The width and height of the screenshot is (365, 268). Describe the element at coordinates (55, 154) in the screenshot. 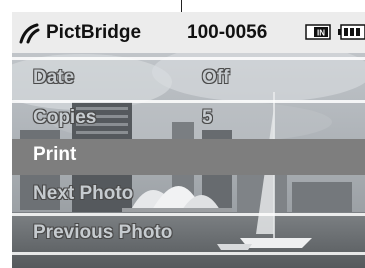

I see `menu-item-label: Print` at that location.